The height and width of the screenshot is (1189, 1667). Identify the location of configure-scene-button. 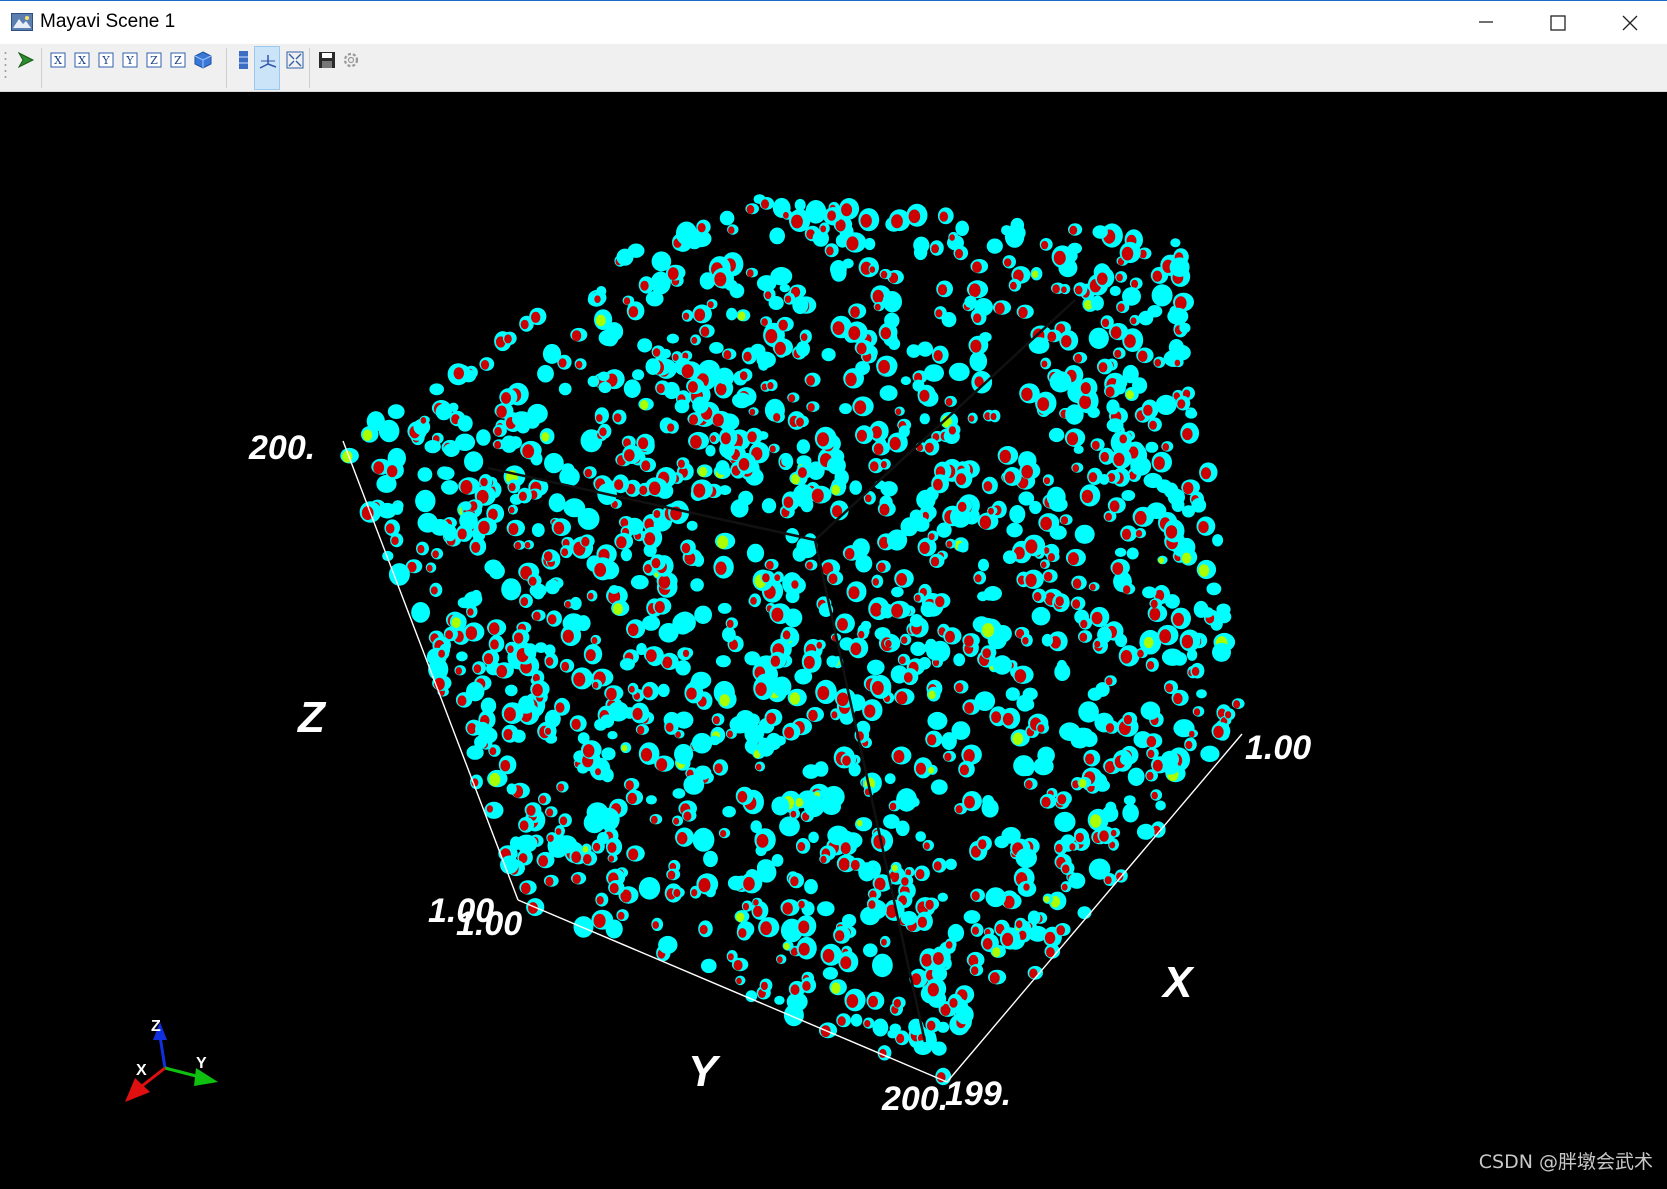
(351, 60).